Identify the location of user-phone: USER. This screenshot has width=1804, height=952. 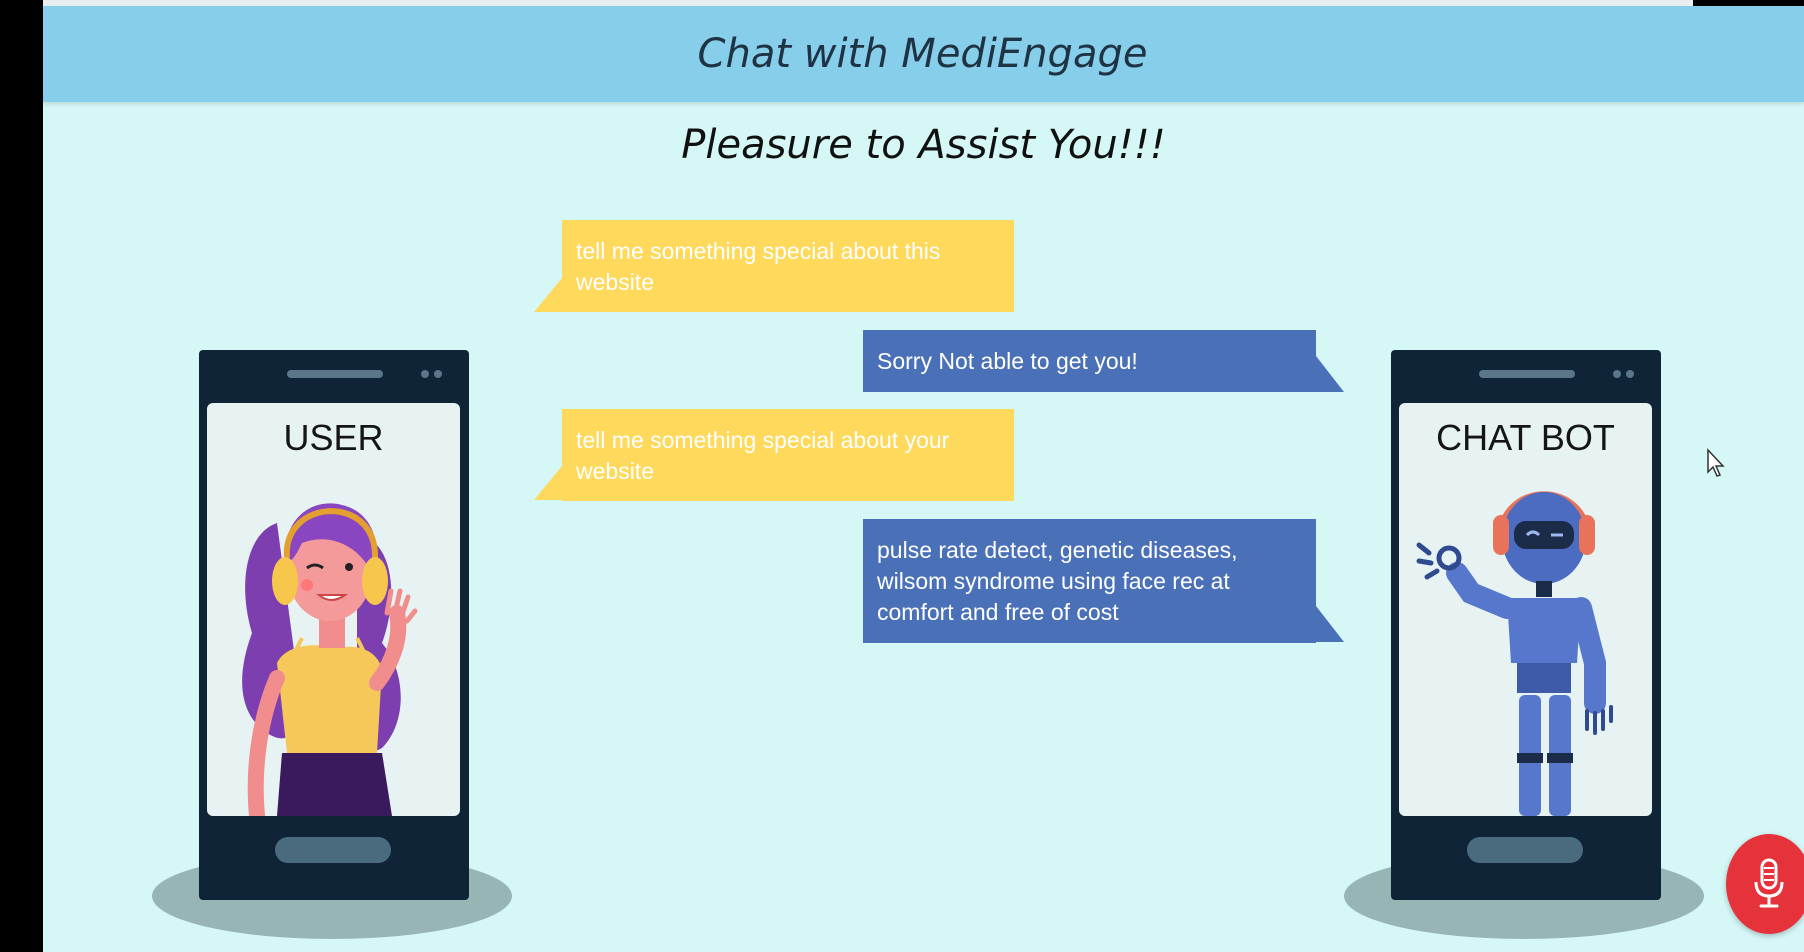
(334, 625).